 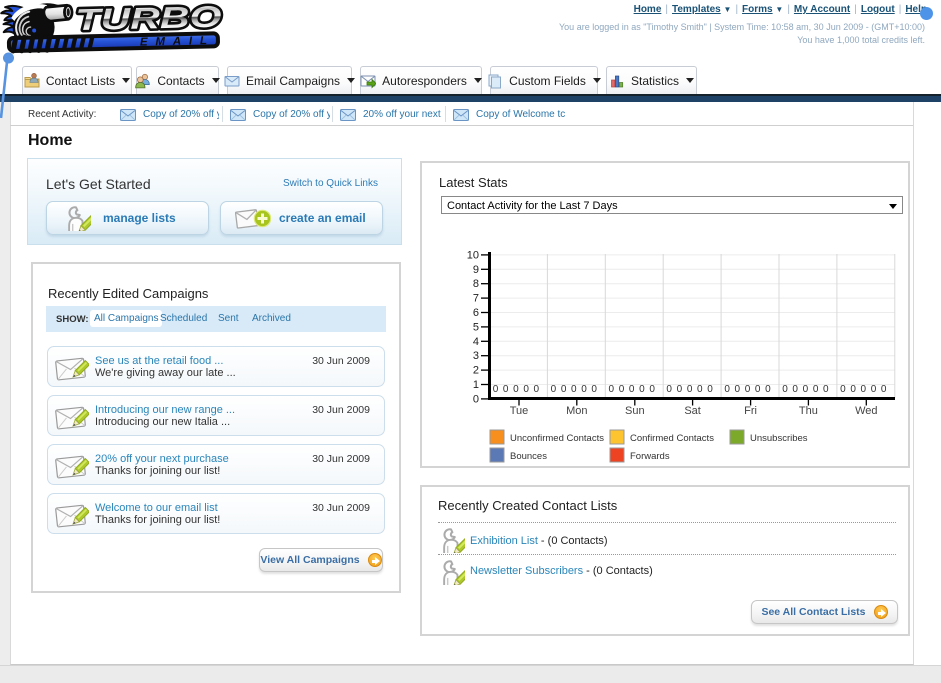 I want to click on svg-text: Sun, so click(x=635, y=411).